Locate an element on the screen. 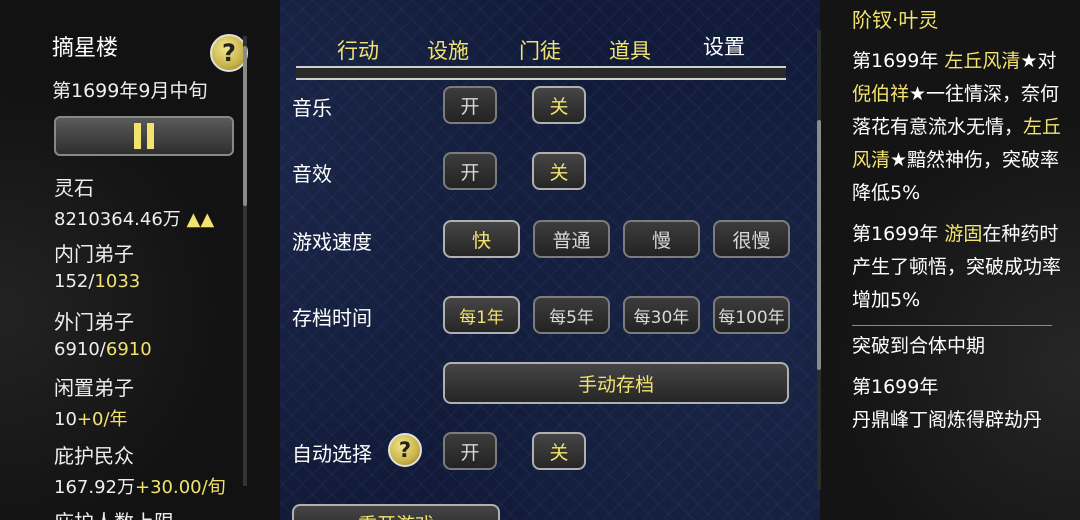 The height and width of the screenshot is (520, 1080). stat-protect-limit: 庇护人数上限 is located at coordinates (114, 513).